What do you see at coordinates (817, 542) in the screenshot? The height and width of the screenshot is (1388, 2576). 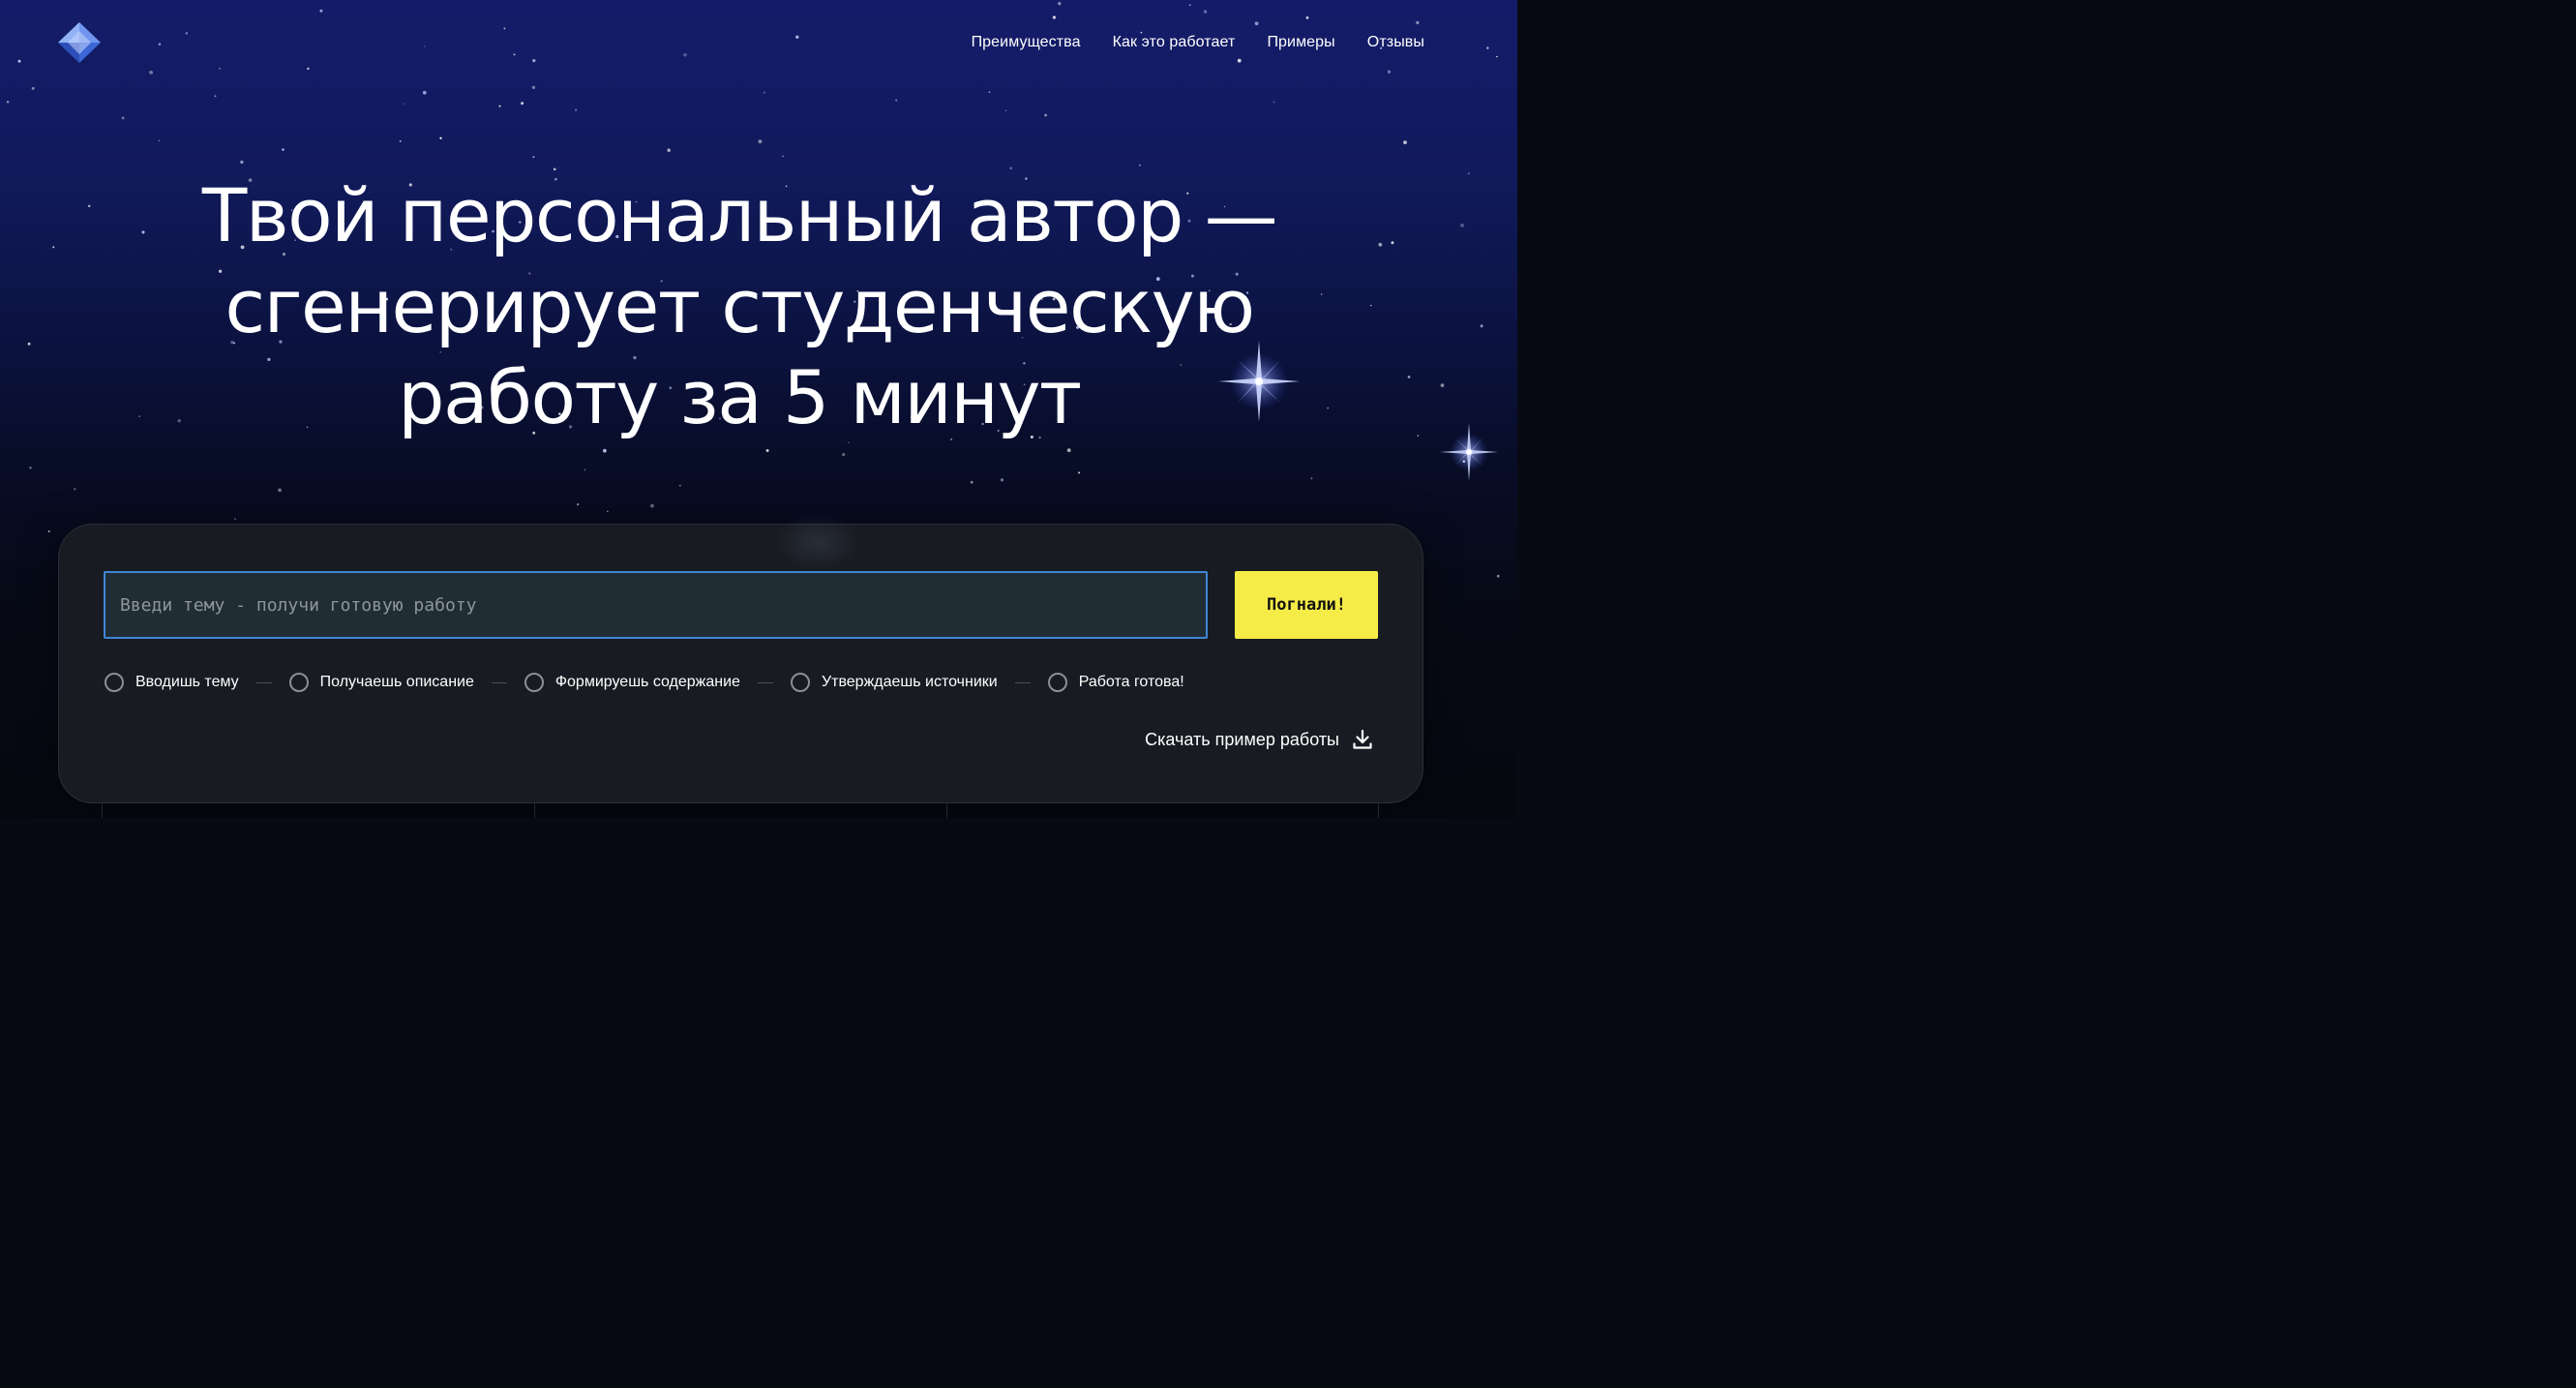 I see `card-glow-decoration` at bounding box center [817, 542].